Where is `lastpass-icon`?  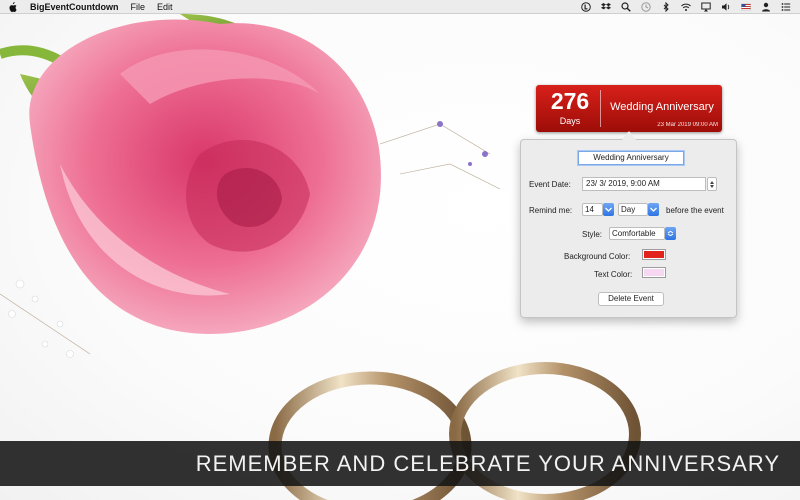 lastpass-icon is located at coordinates (586, 6).